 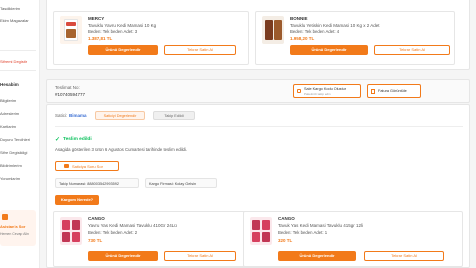 I want to click on sidebar-item-magazalar: Ekim Magazalar, so click(x=14, y=20).